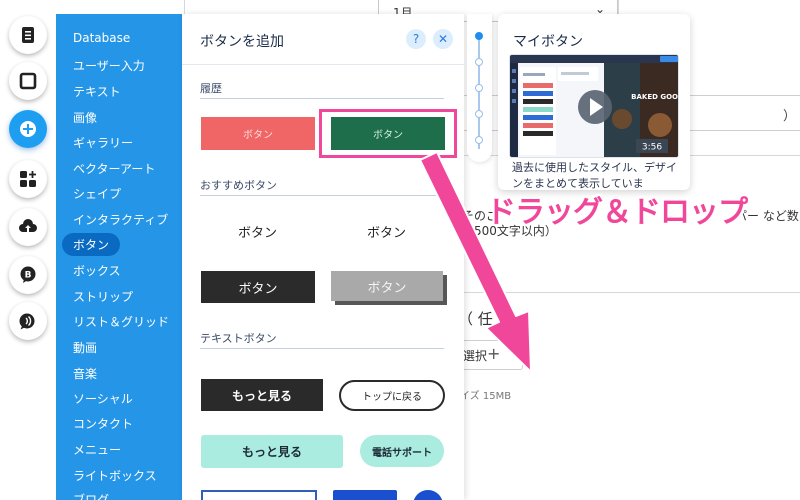 This screenshot has height=500, width=800. What do you see at coordinates (617, 212) in the screenshot?
I see `drag-and-drop-label: ドラッグ＆ドロップ` at bounding box center [617, 212].